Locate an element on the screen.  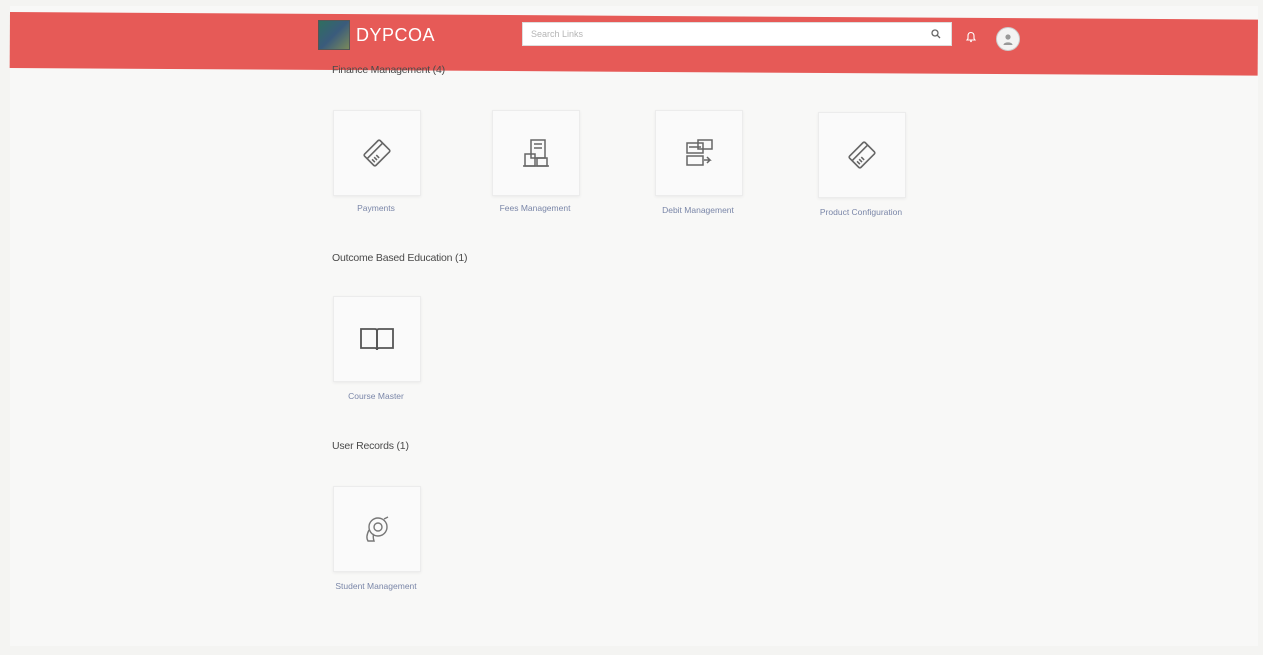
tile-label: Student Management is located at coordinates (376, 586).